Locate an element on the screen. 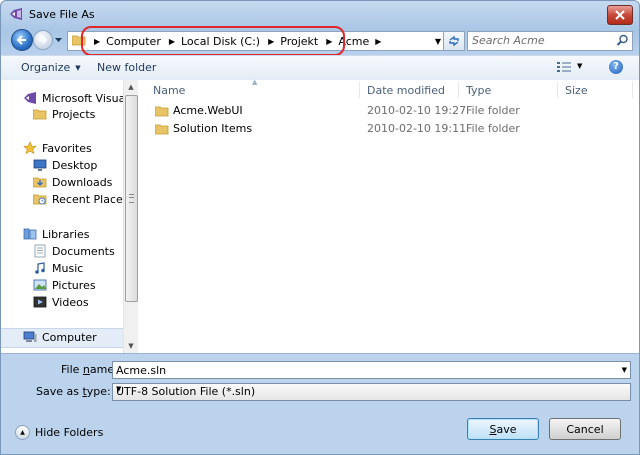 The width and height of the screenshot is (640, 455). help-icon: ? is located at coordinates (616, 67).